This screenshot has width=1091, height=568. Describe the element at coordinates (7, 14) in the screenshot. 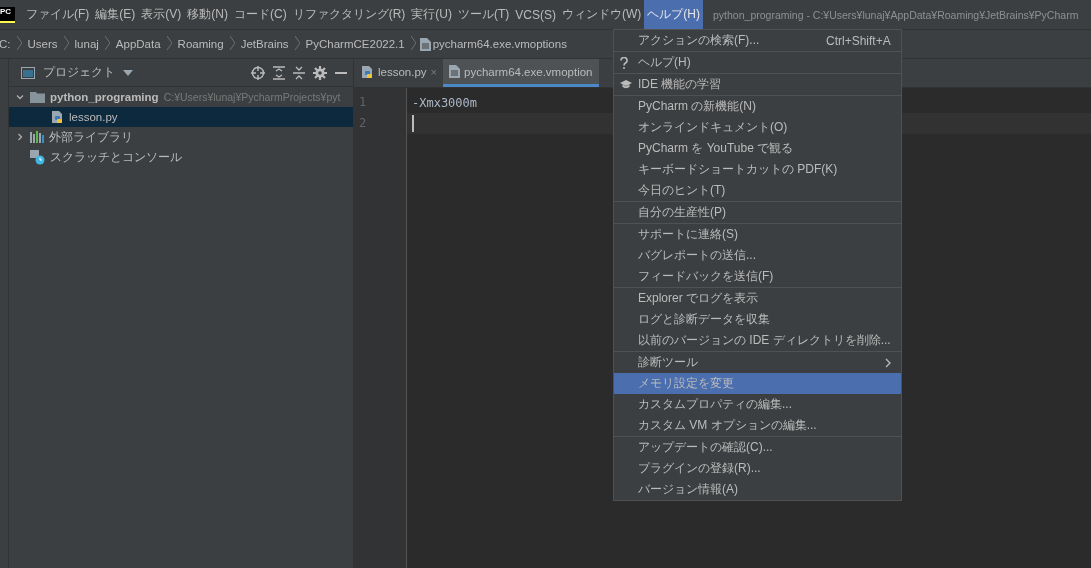

I see `app-logo: PC` at that location.